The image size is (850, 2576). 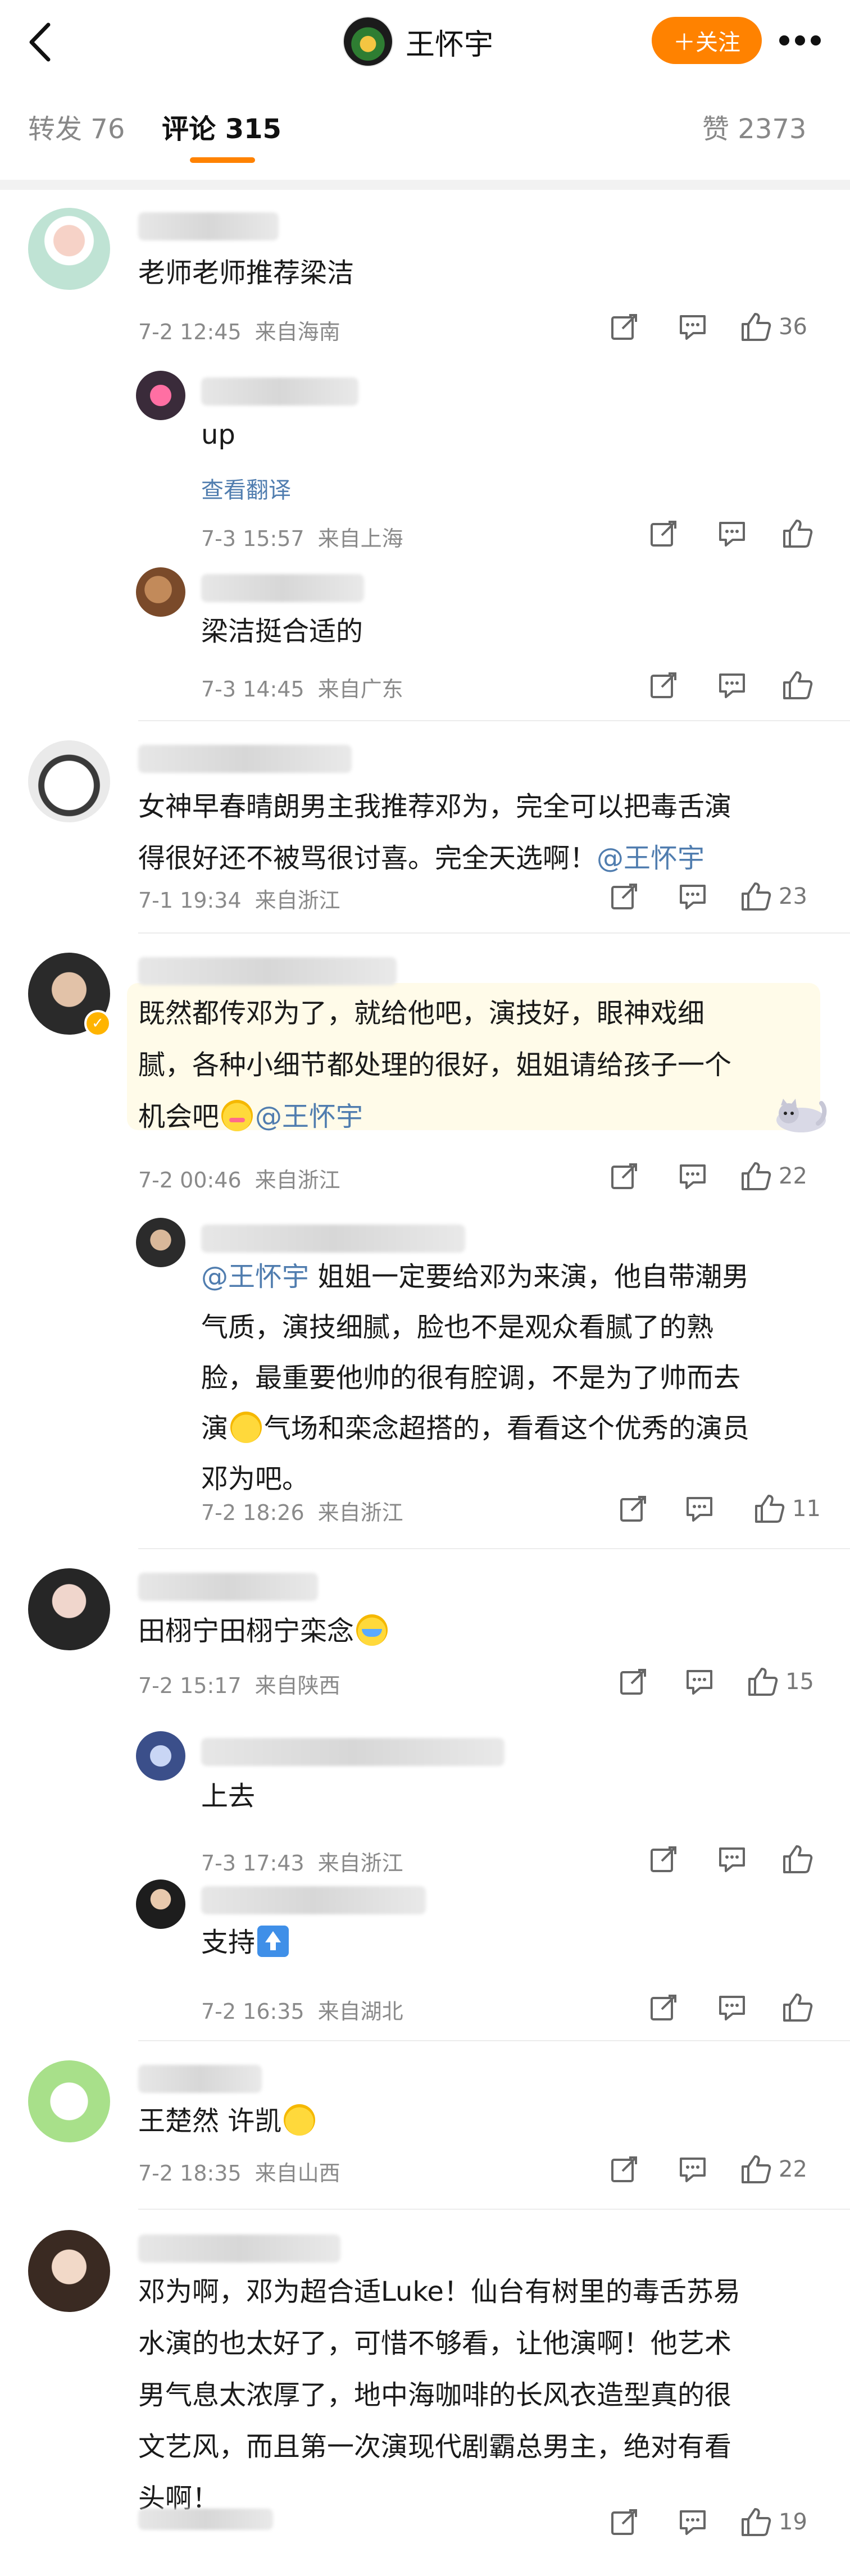 What do you see at coordinates (773, 896) in the screenshot?
I see `like-button: 23` at bounding box center [773, 896].